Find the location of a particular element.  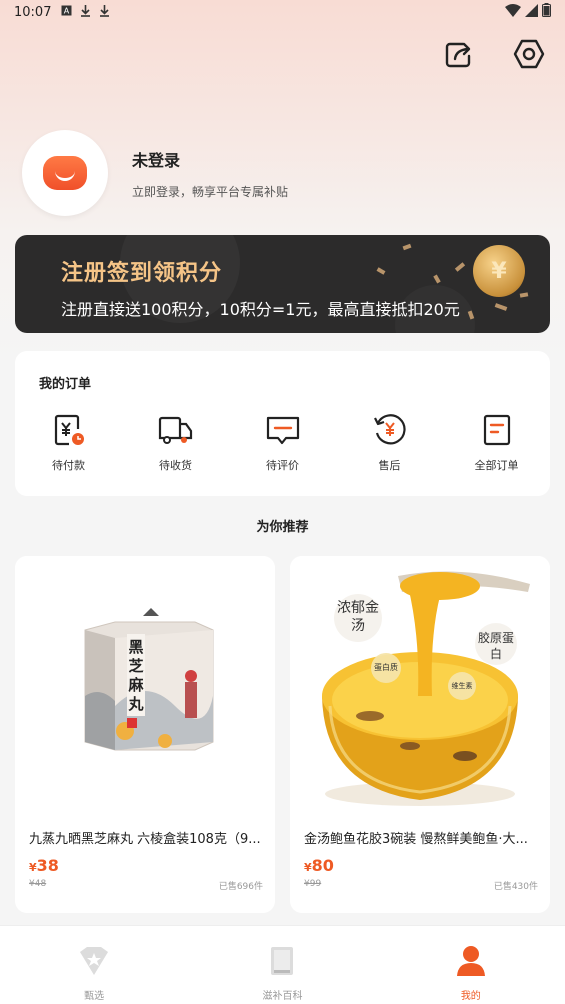

refund-icon is located at coordinates (390, 430).